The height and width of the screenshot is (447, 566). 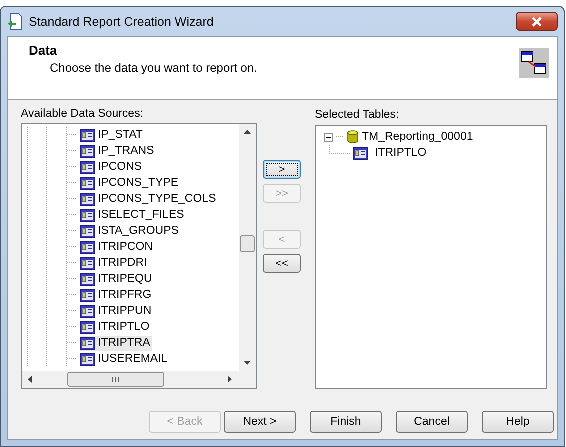 I want to click on tree-item: IP_TRANS, so click(x=118, y=151).